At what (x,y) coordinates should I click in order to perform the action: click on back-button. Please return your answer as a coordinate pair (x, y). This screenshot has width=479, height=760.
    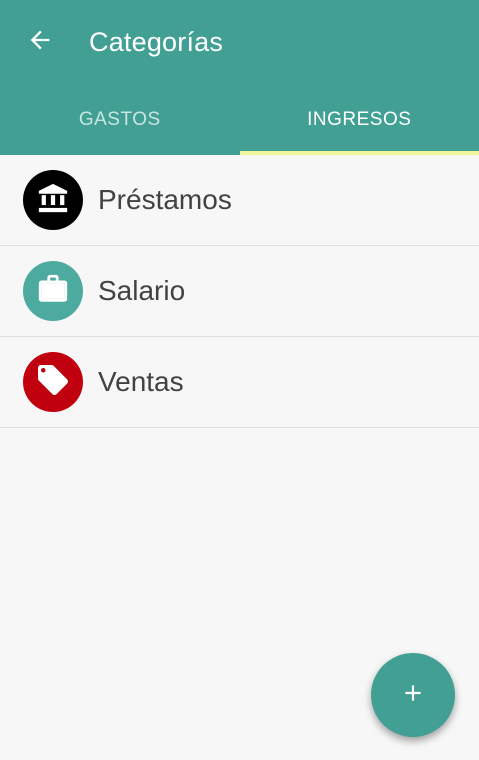
    Looking at the image, I should click on (40, 42).